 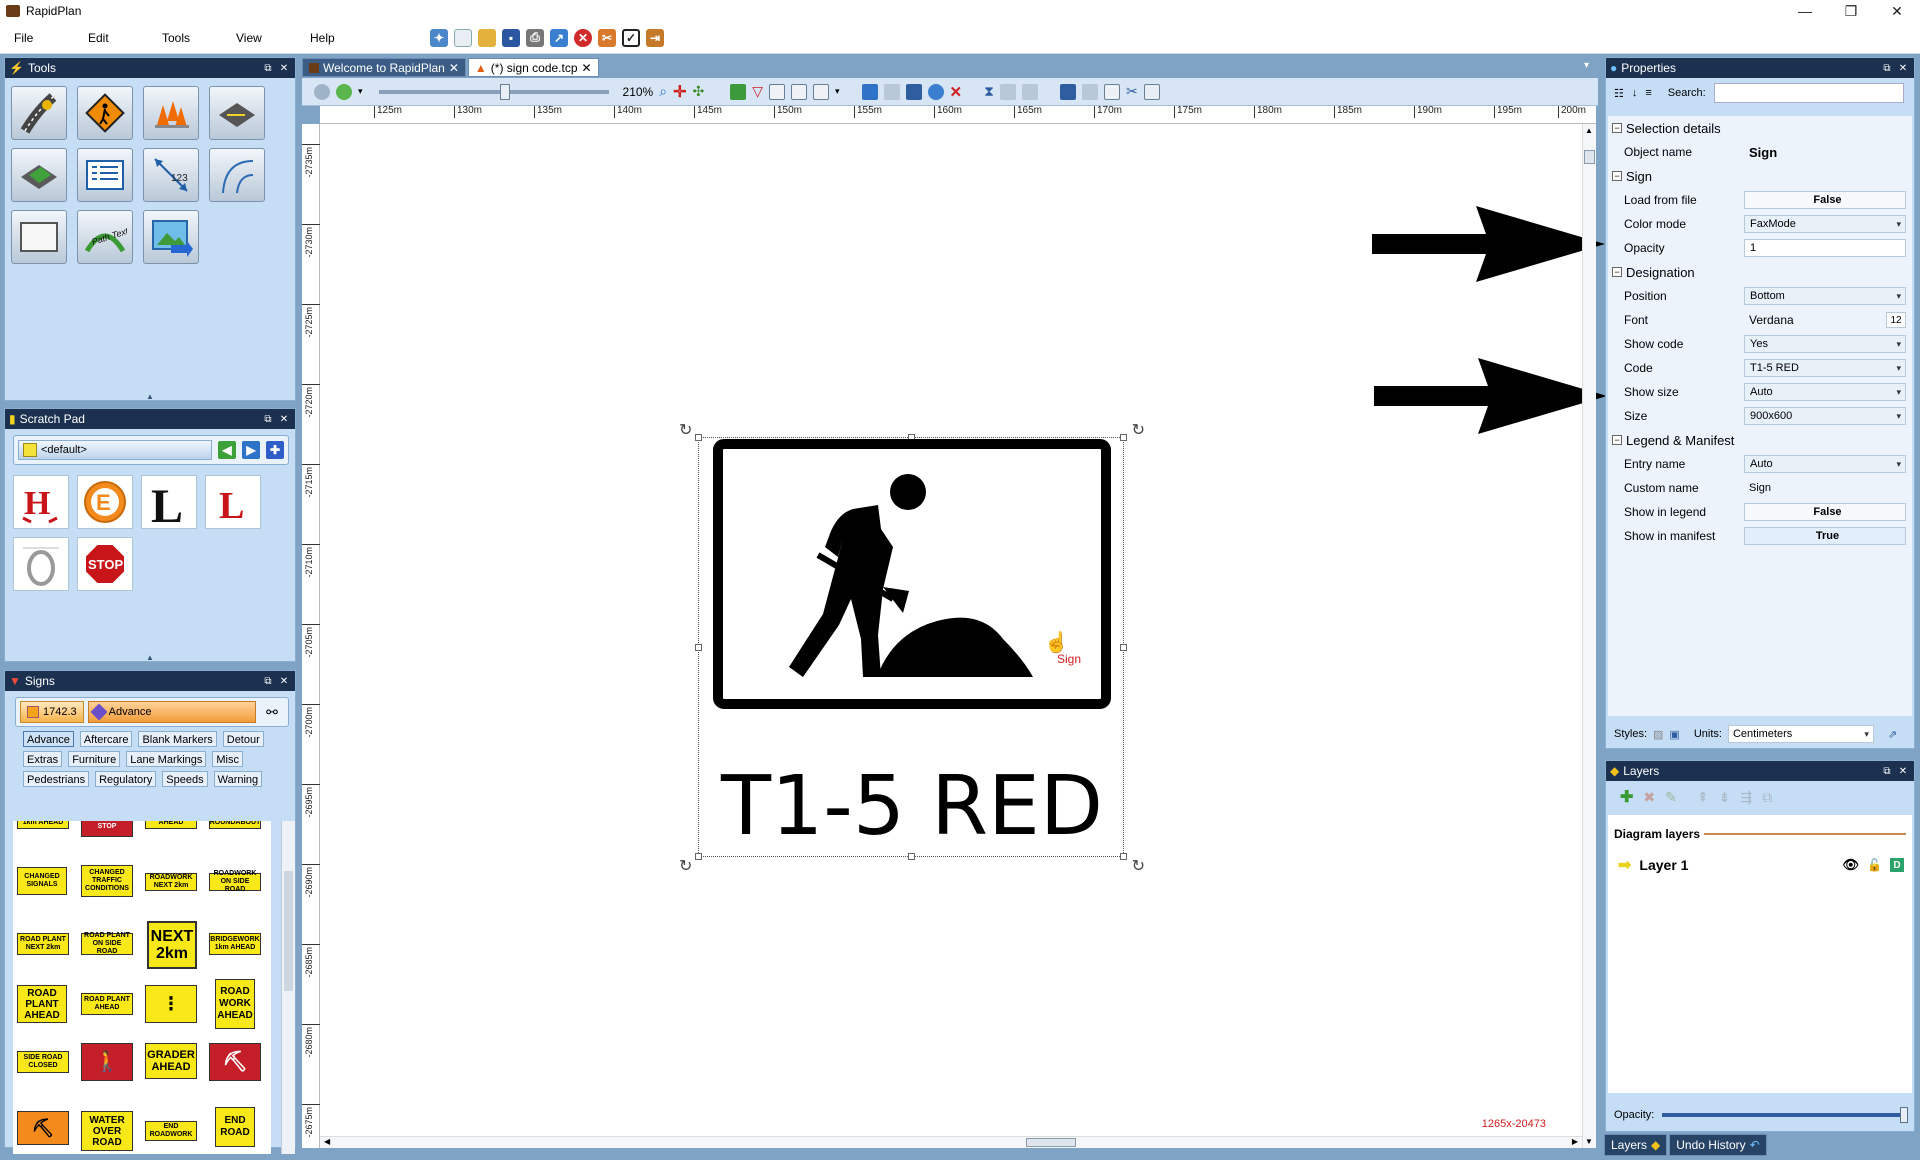 I want to click on sign-tab-warning: Warning, so click(x=238, y=779).